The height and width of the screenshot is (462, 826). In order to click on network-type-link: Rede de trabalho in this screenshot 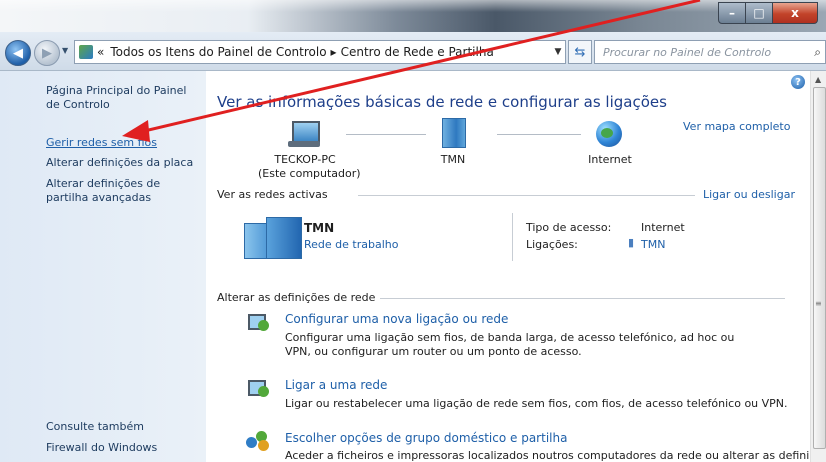, I will do `click(351, 244)`.